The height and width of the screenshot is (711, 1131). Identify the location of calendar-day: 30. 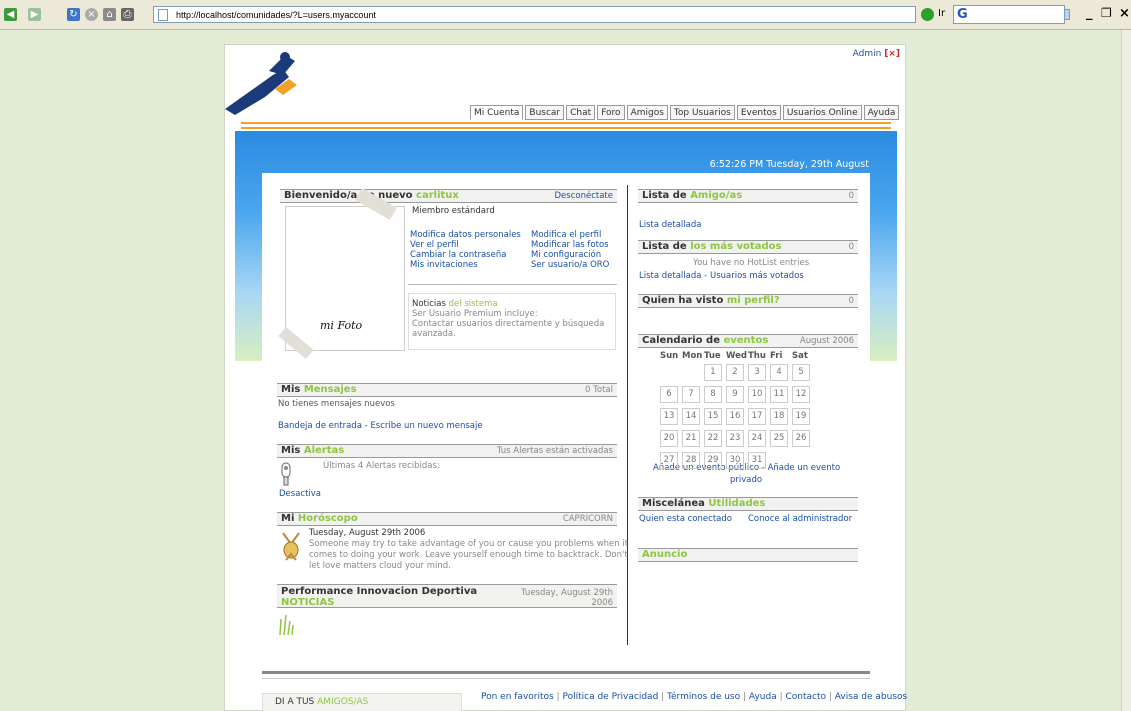
(735, 460).